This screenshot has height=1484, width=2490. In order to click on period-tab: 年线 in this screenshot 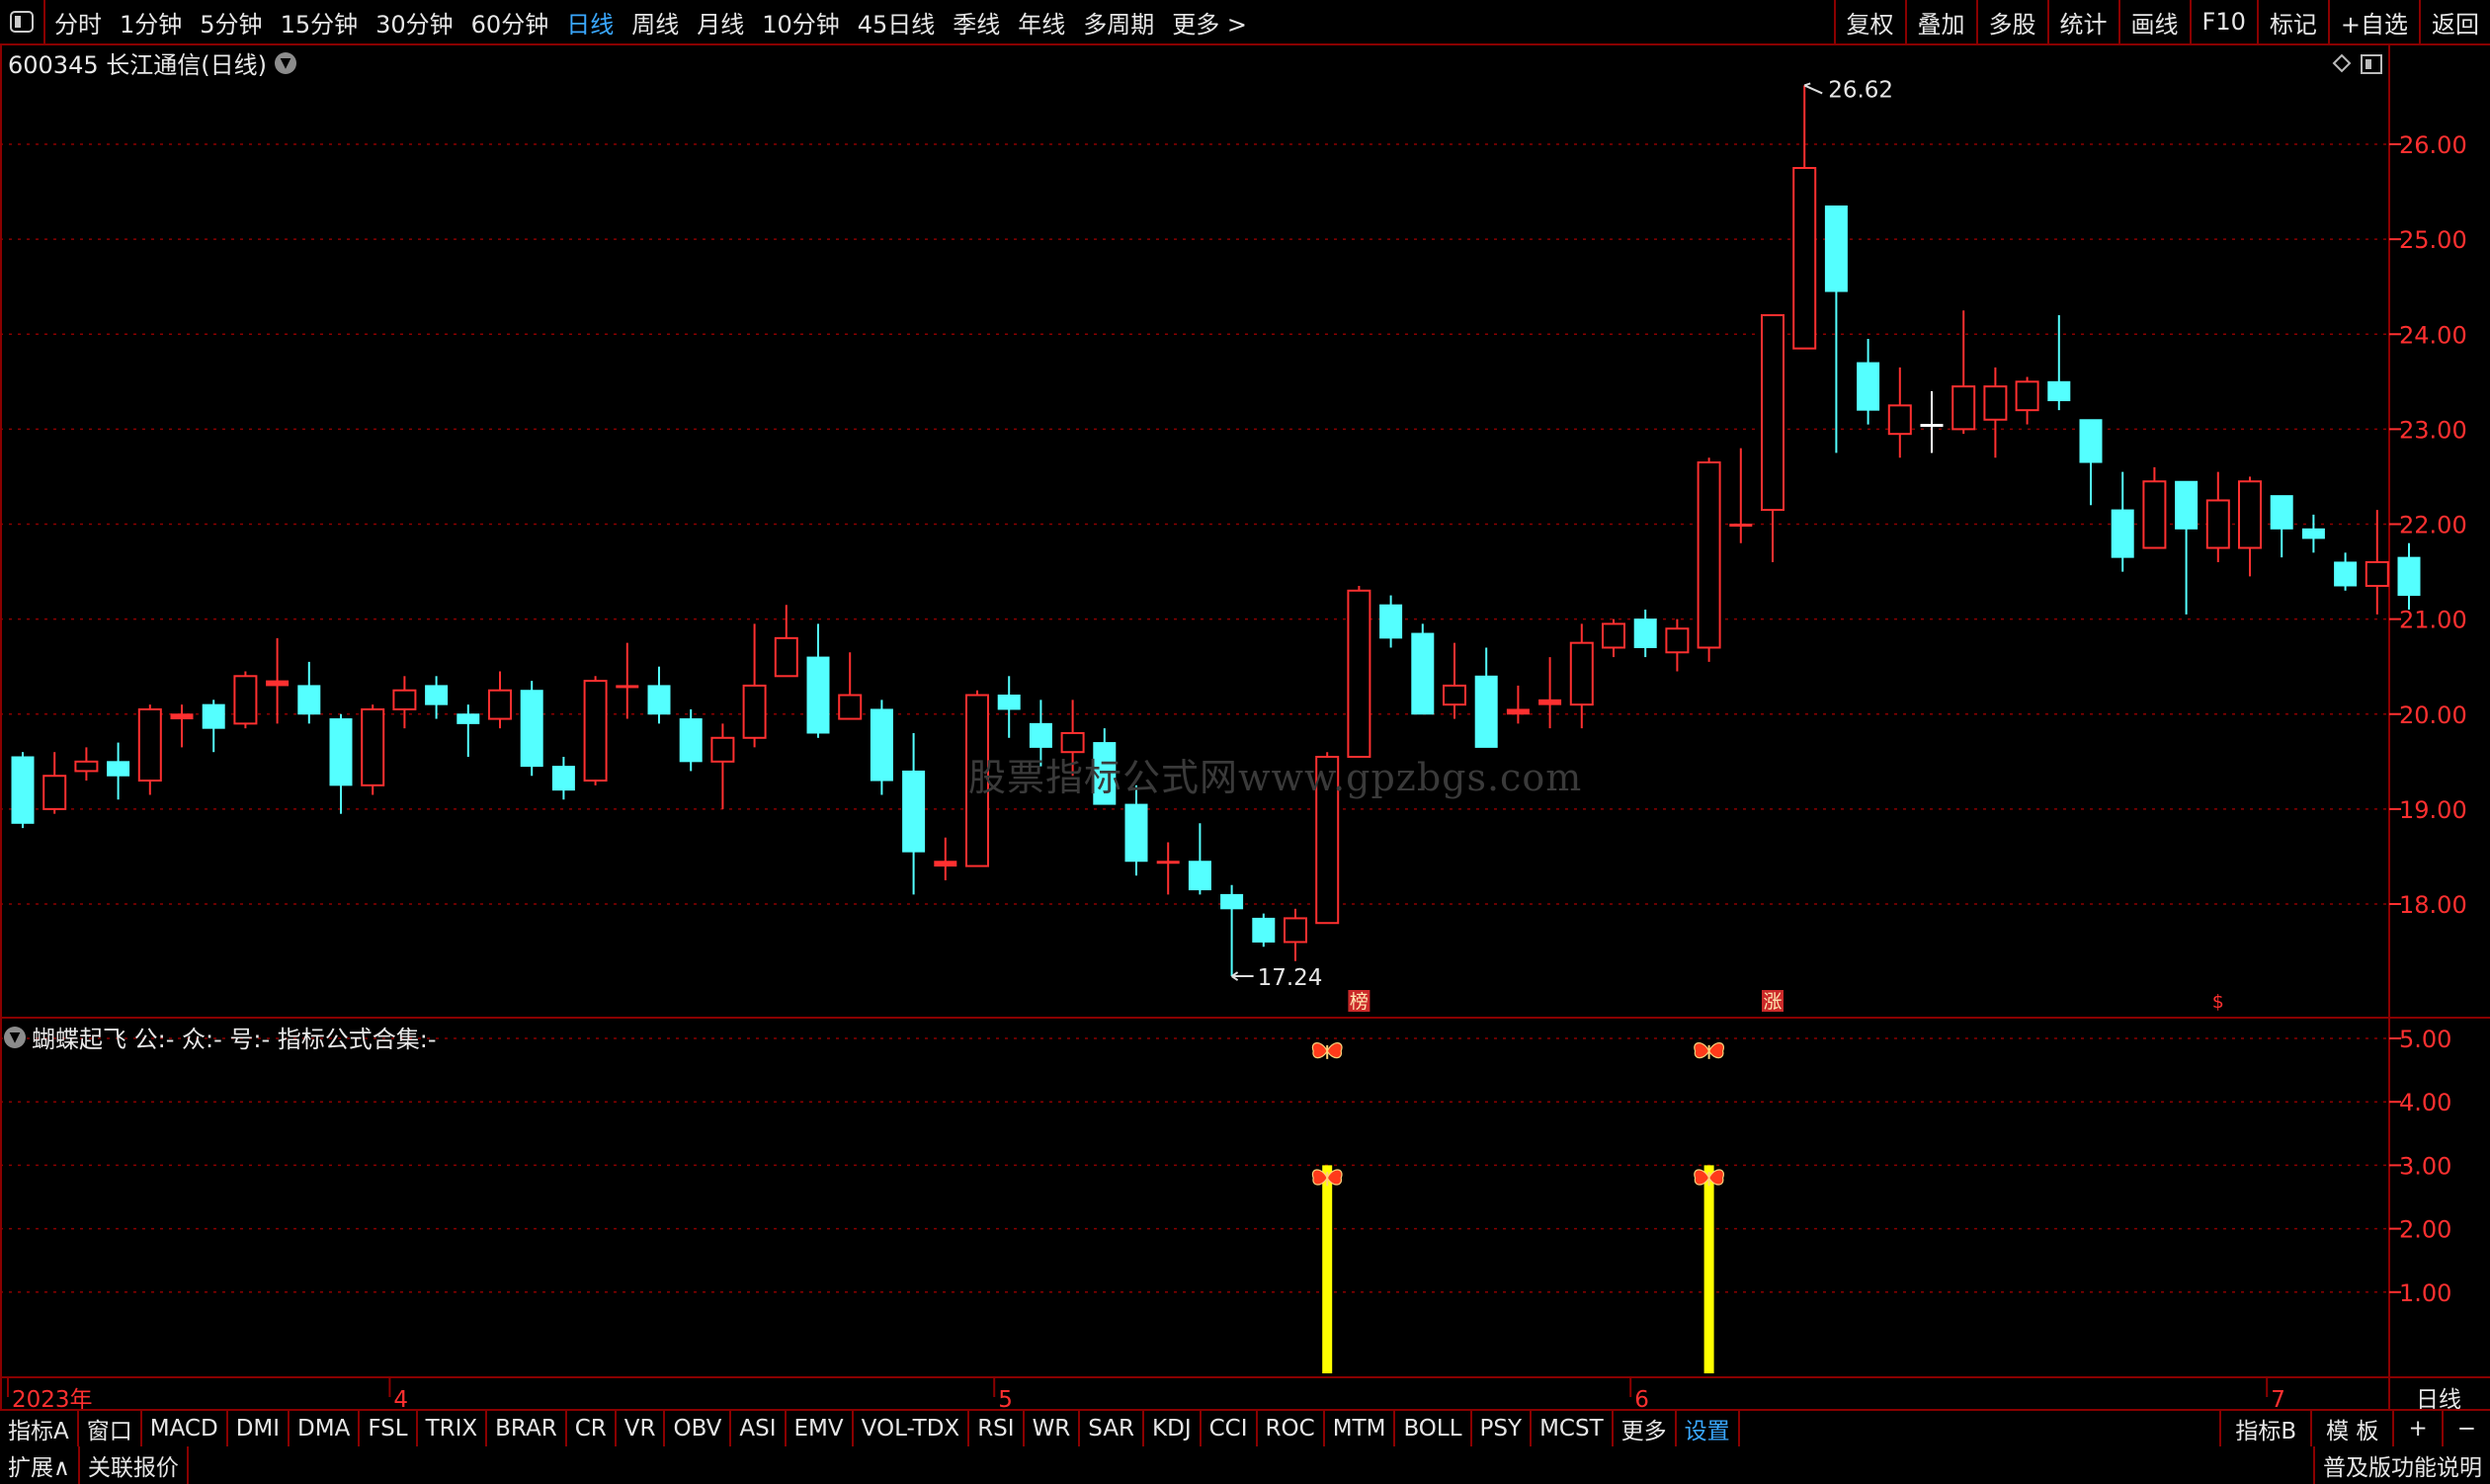, I will do `click(1041, 21)`.